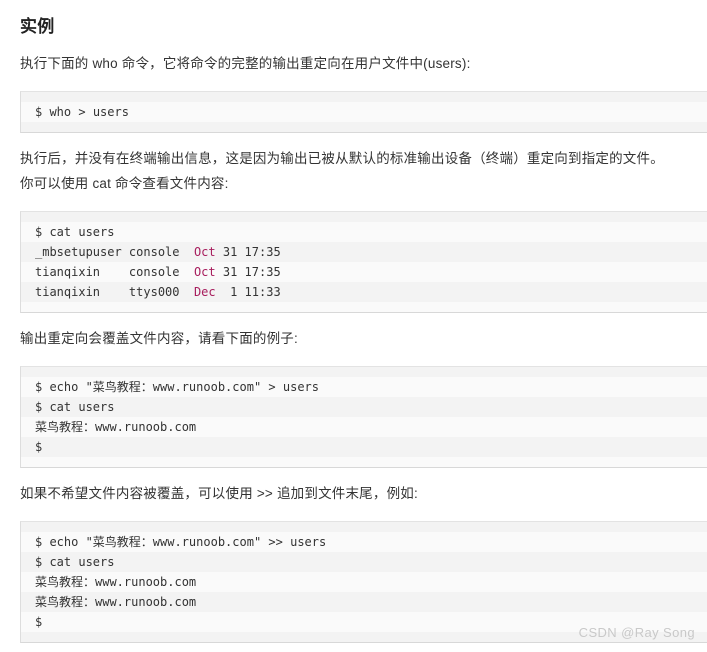 The width and height of the screenshot is (707, 652). What do you see at coordinates (364, 541) in the screenshot?
I see `code-line: $ echo "菜鸟教程：www.runoob.com" >> users` at bounding box center [364, 541].